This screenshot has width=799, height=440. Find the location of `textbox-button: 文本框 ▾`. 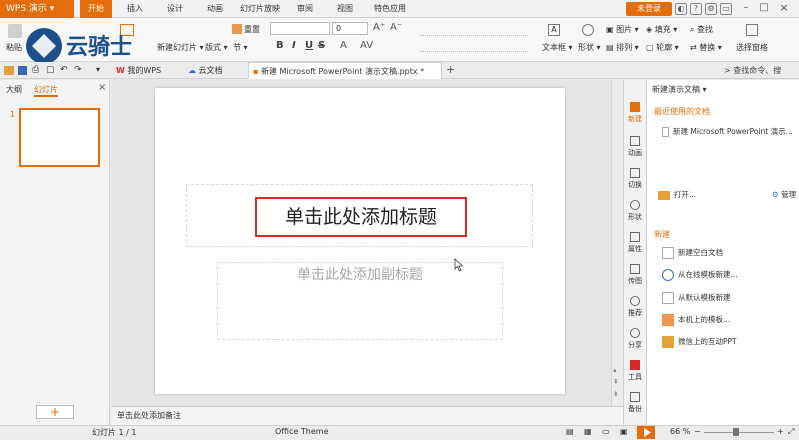

textbox-button: 文本框 ▾ is located at coordinates (557, 47).